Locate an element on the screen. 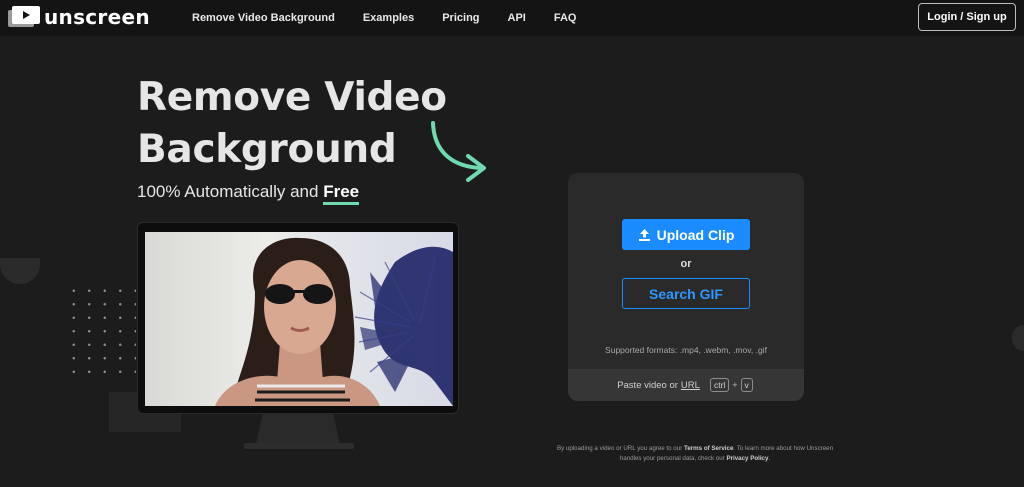  decorative-edge-shape is located at coordinates (1018, 338).